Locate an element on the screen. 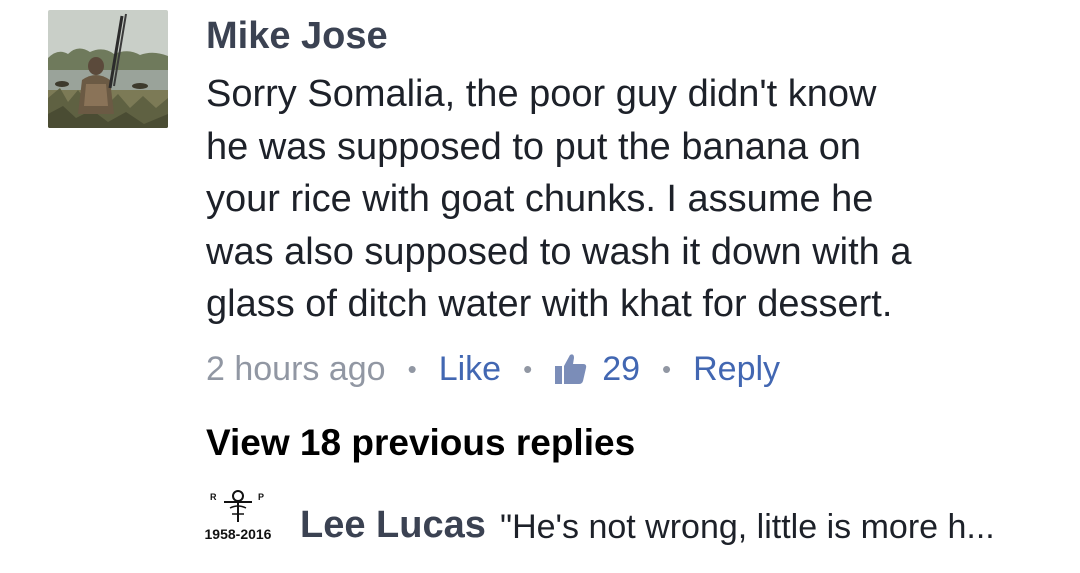 The height and width of the screenshot is (573, 1080). view-previous-replies-link: View 18 previous replies is located at coordinates (420, 443).